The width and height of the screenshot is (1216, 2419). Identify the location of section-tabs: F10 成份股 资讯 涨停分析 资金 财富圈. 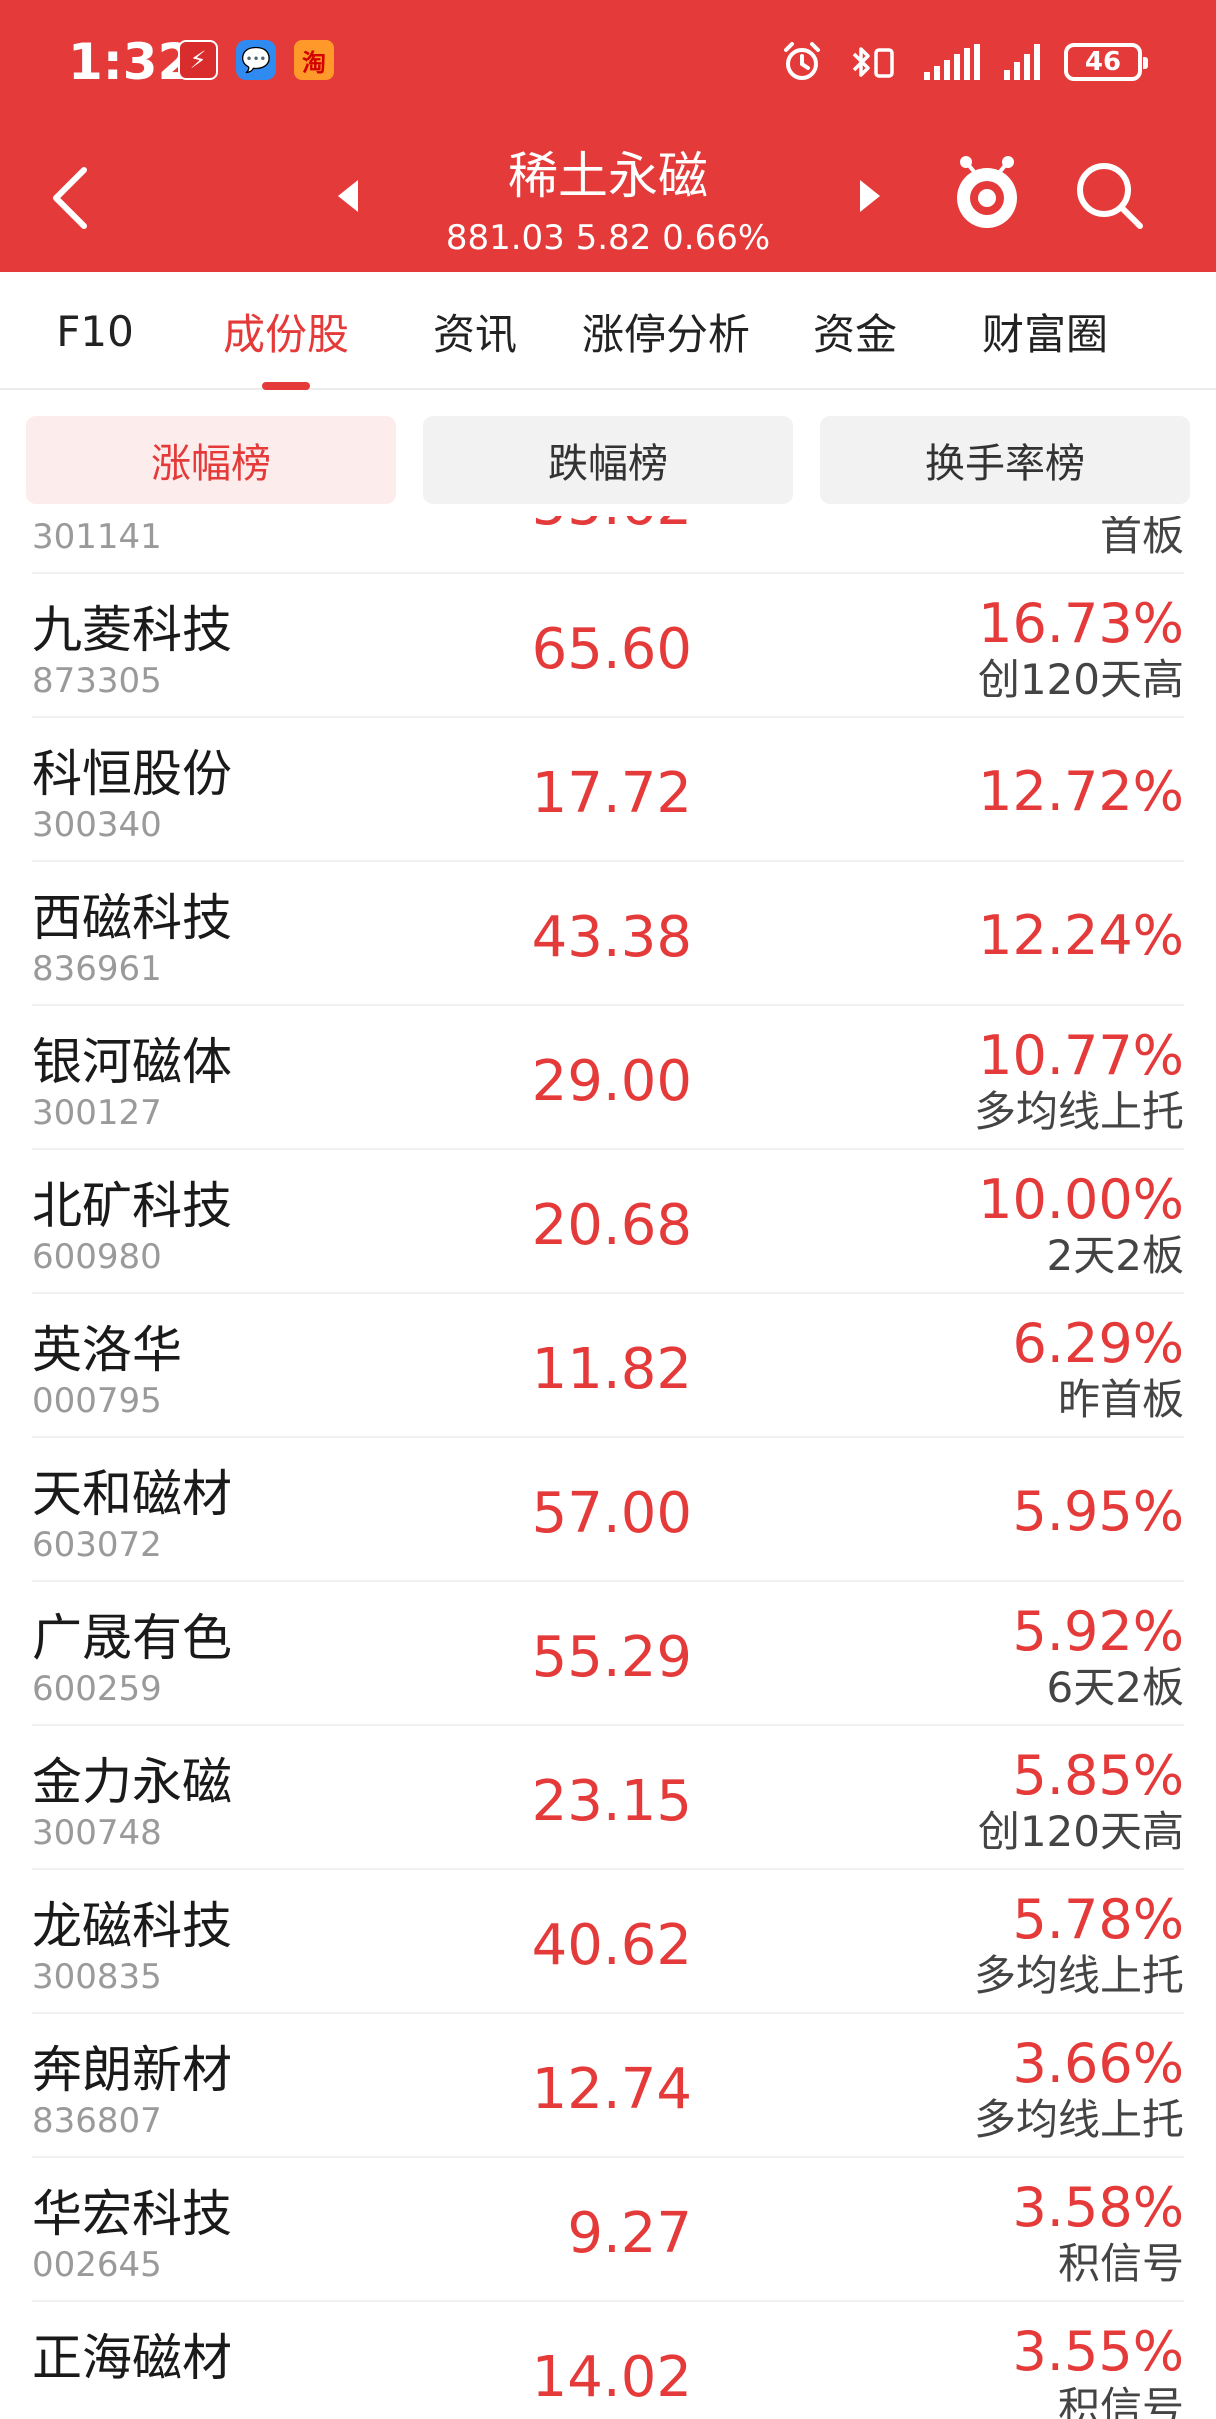
(608, 331).